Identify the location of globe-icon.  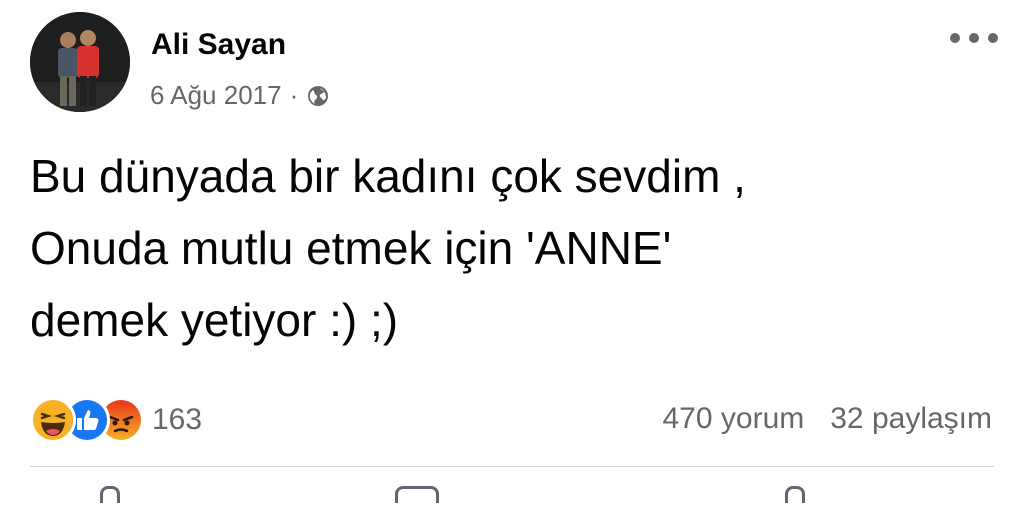
(318, 96).